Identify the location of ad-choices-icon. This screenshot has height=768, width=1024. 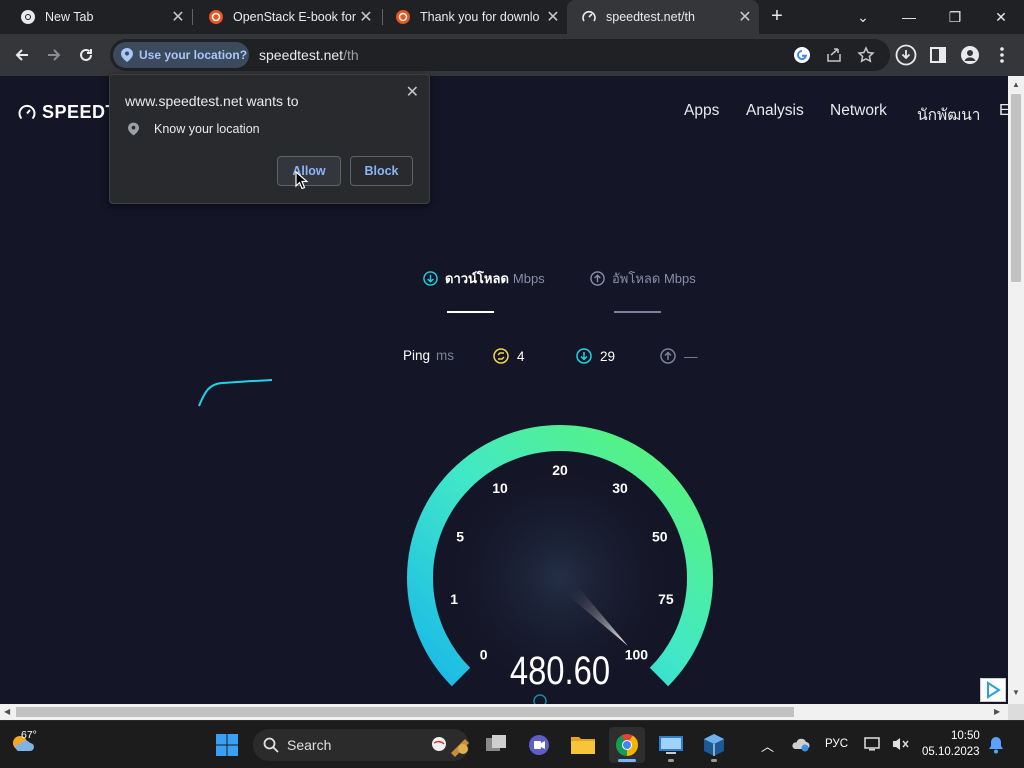
(994, 690).